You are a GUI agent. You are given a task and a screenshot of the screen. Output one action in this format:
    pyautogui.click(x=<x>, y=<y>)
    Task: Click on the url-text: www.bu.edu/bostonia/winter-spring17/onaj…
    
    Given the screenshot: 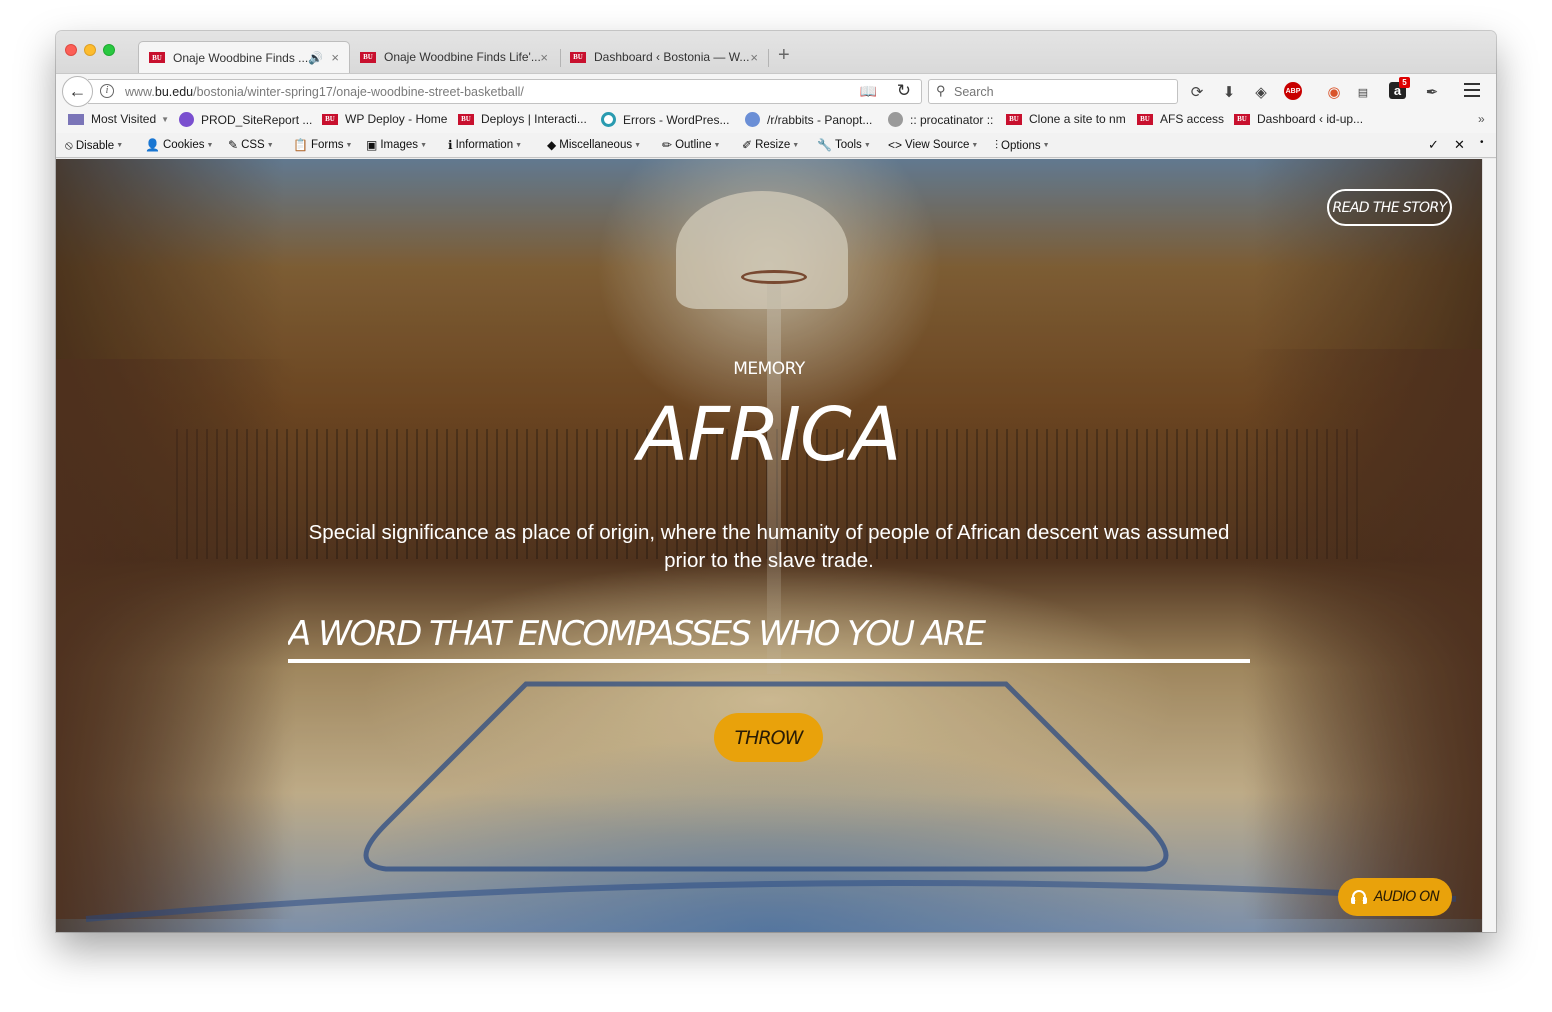 What is the action you would take?
    pyautogui.click(x=324, y=92)
    